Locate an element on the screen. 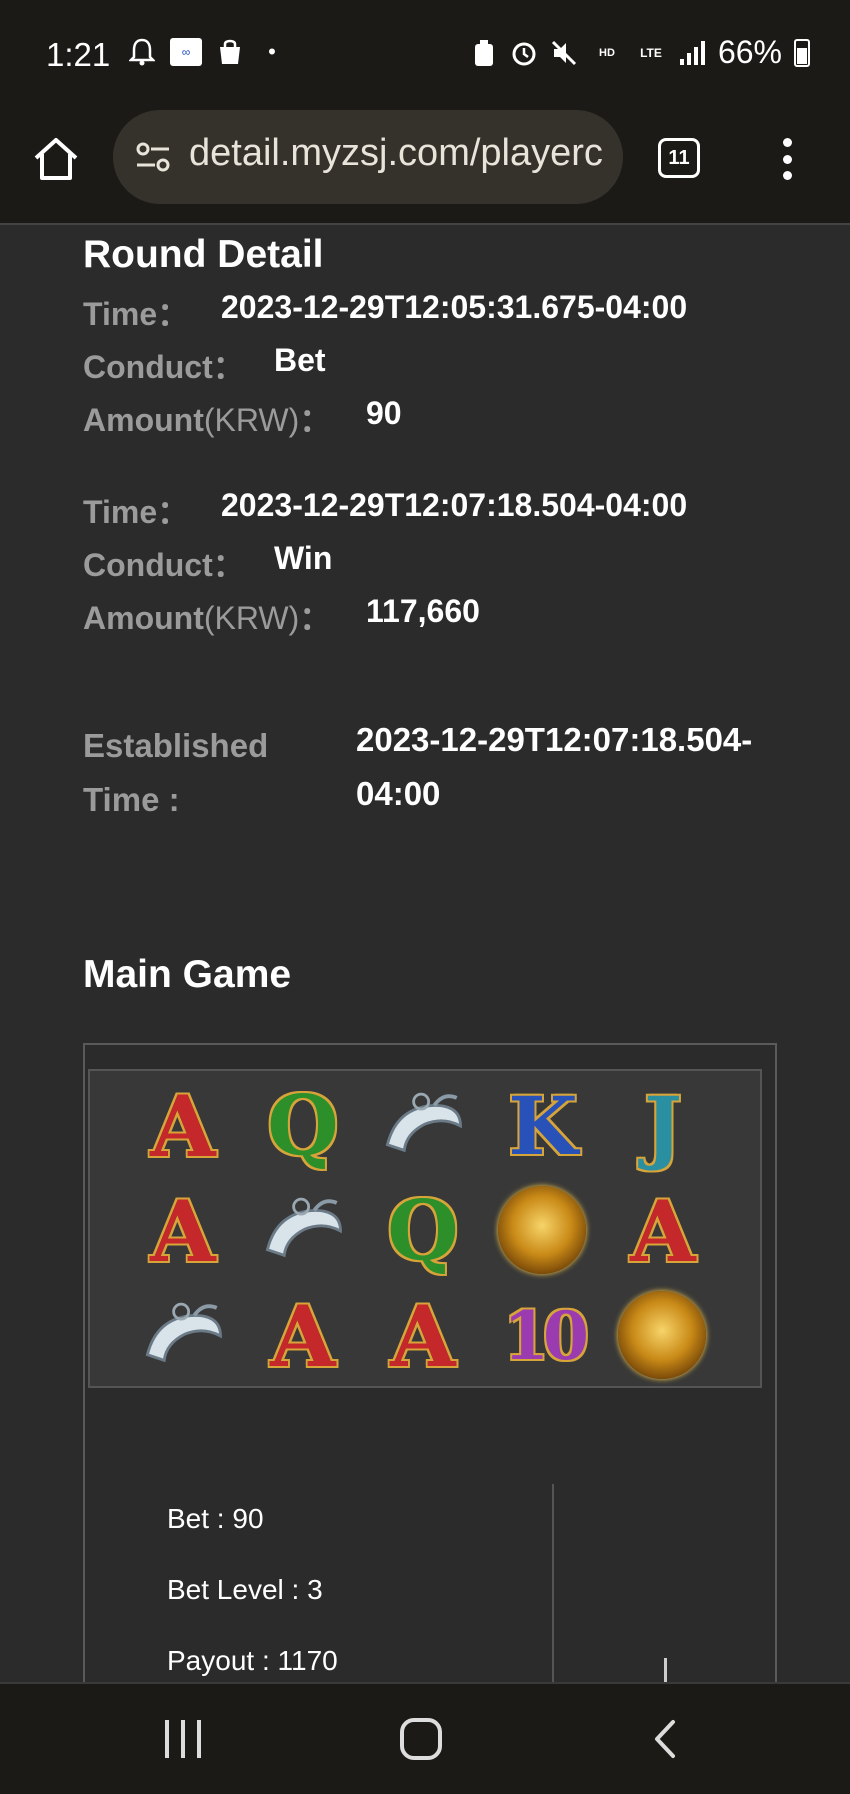 The image size is (850, 1794). amount-value: 90 is located at coordinates (384, 413).